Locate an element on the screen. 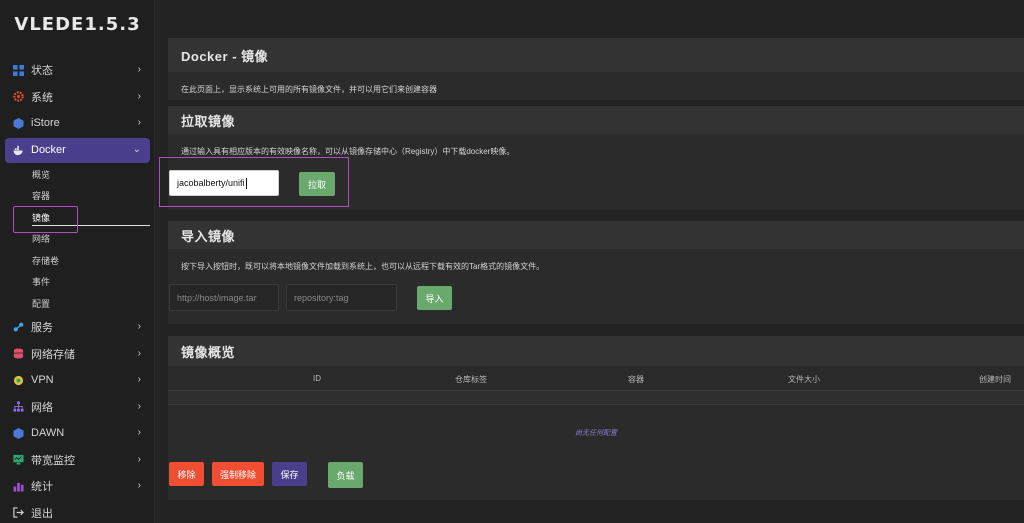 Image resolution: width=1024 pixels, height=523 pixels. docker-sub-events: 事件 is located at coordinates (77, 282).